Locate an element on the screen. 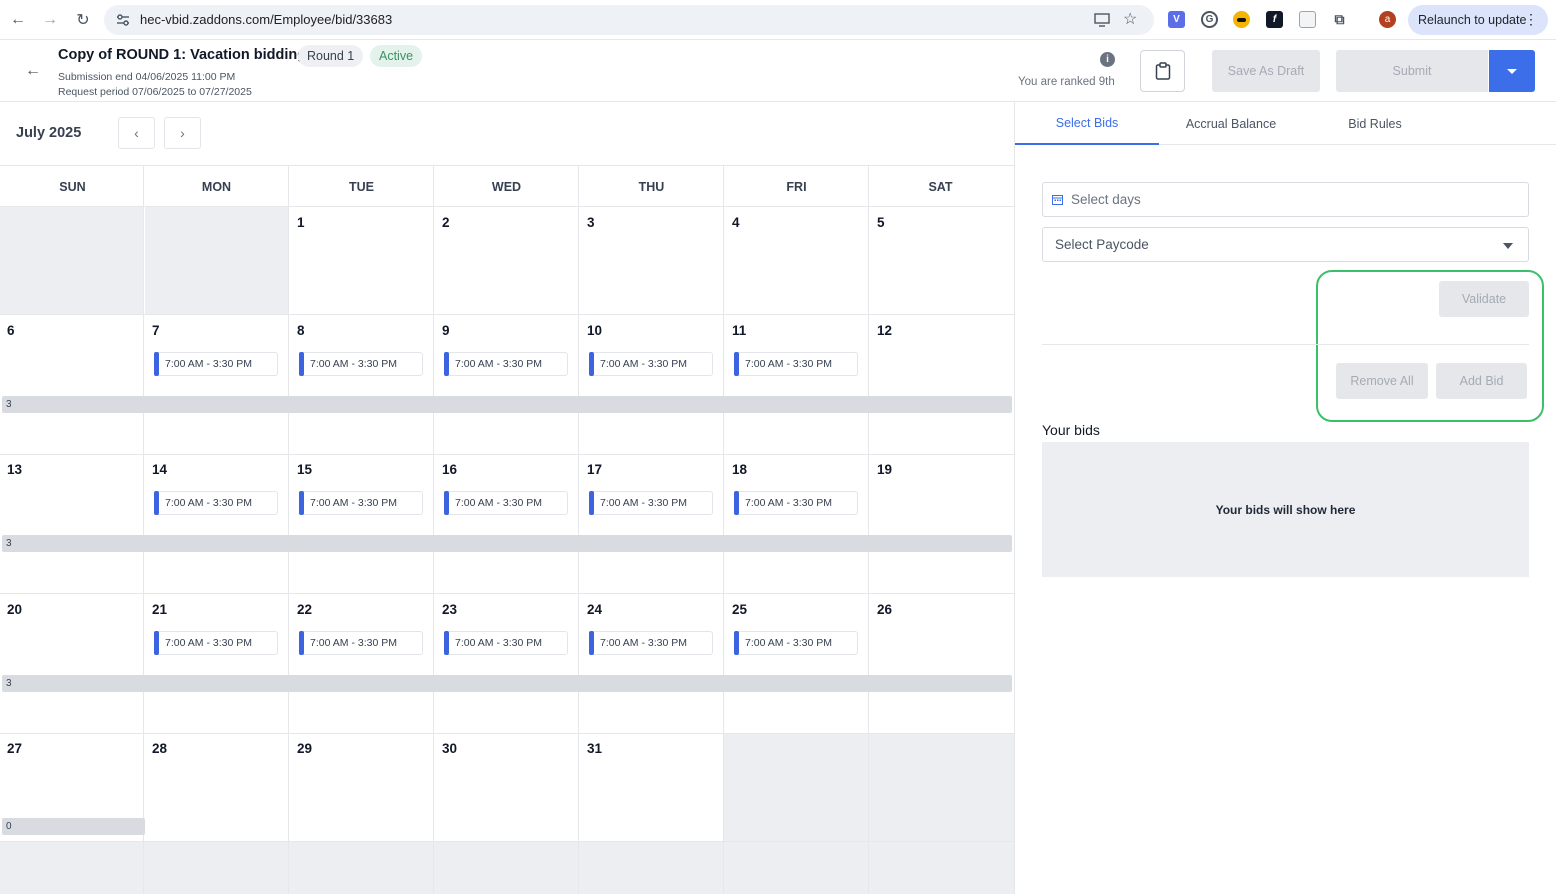  back-icon: ← is located at coordinates (18, 20).